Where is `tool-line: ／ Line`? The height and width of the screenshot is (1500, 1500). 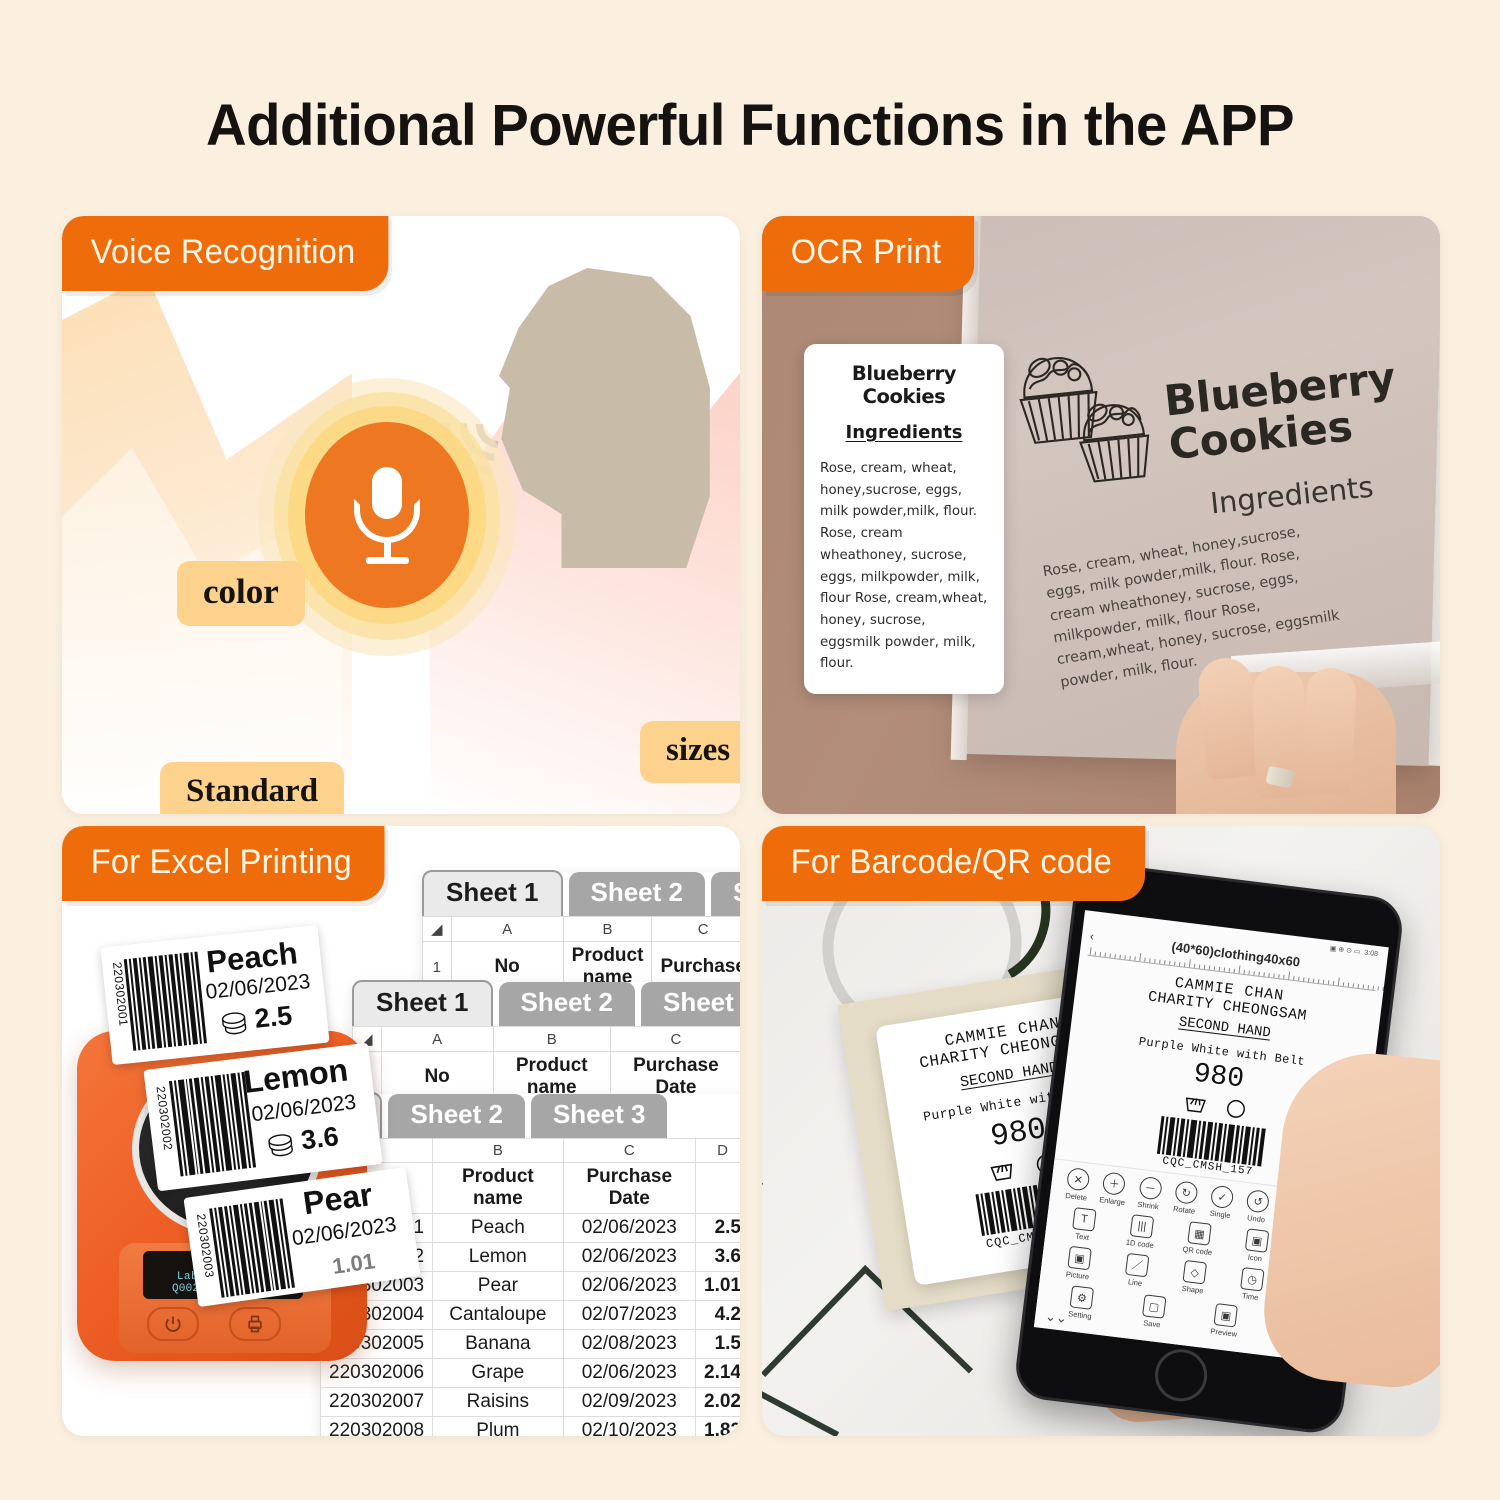
tool-line: ／ Line is located at coordinates (1137, 1270).